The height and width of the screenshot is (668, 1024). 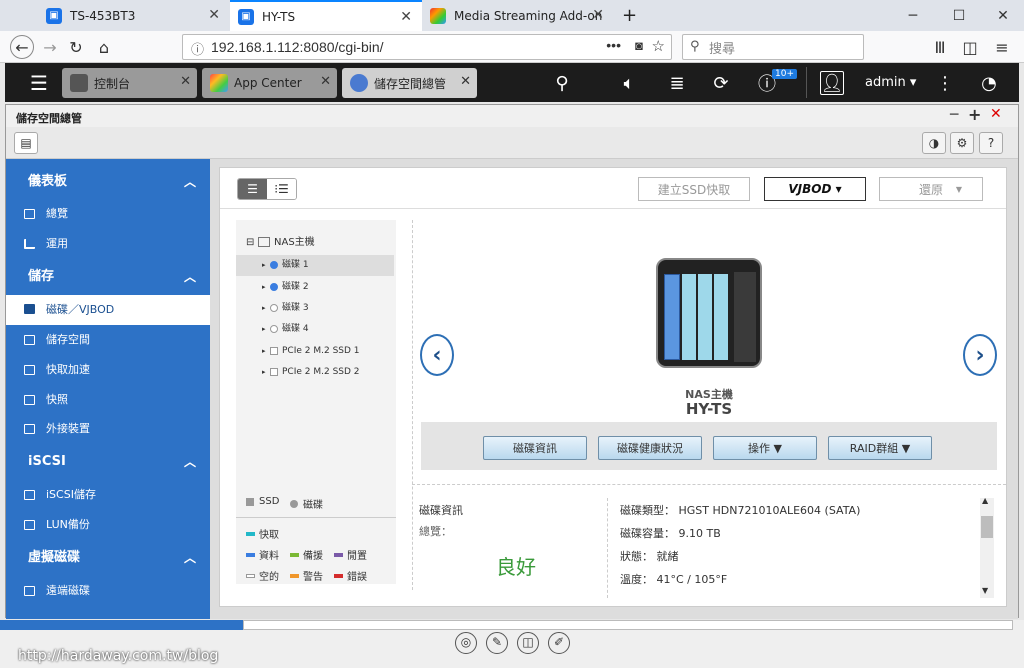 I want to click on sidebar-item-overview: 總覽, so click(x=108, y=214).